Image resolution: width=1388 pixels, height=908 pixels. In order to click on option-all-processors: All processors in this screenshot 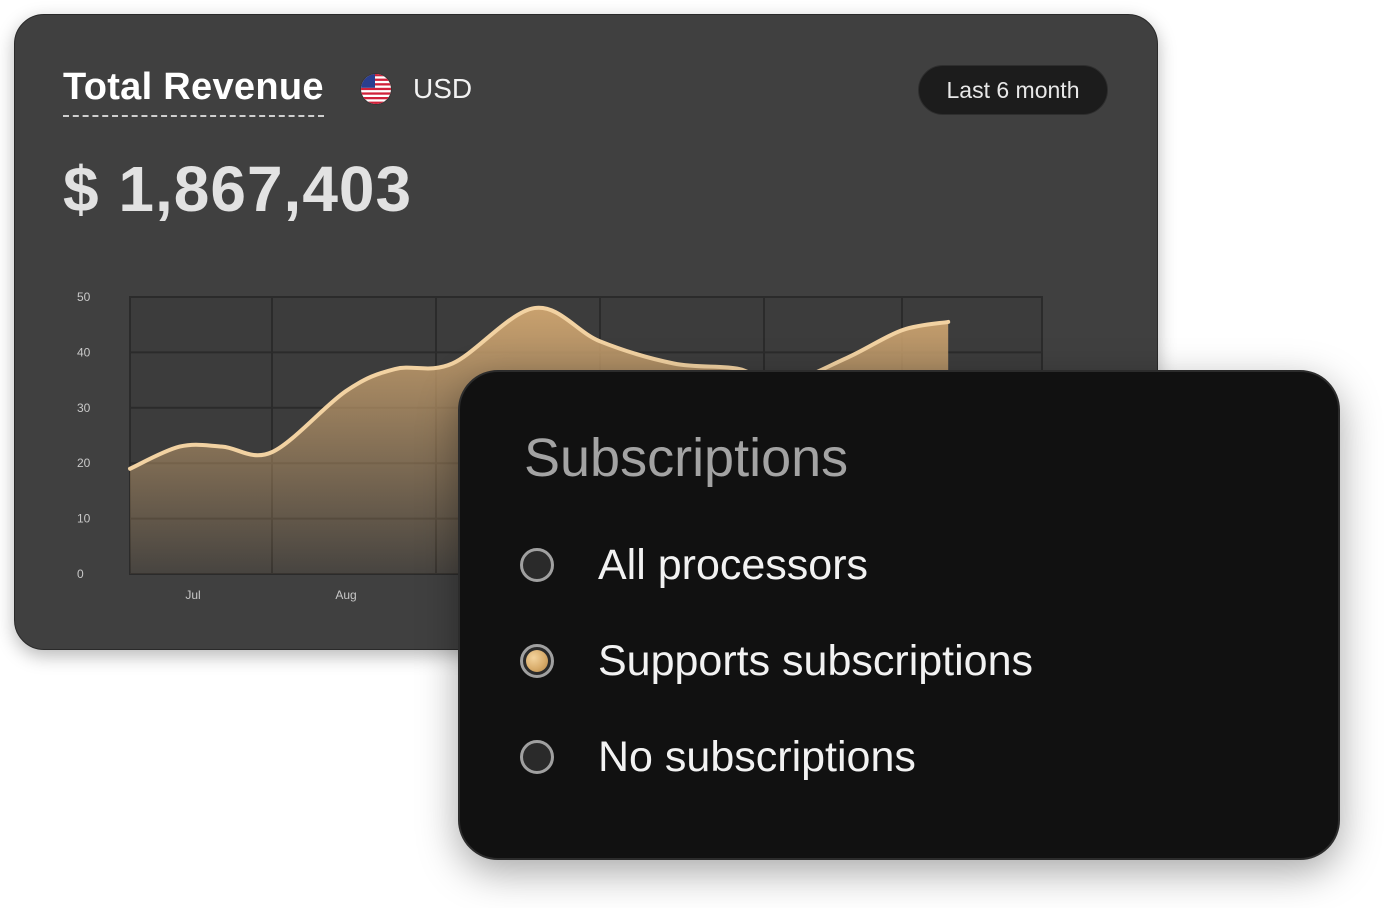, I will do `click(694, 565)`.